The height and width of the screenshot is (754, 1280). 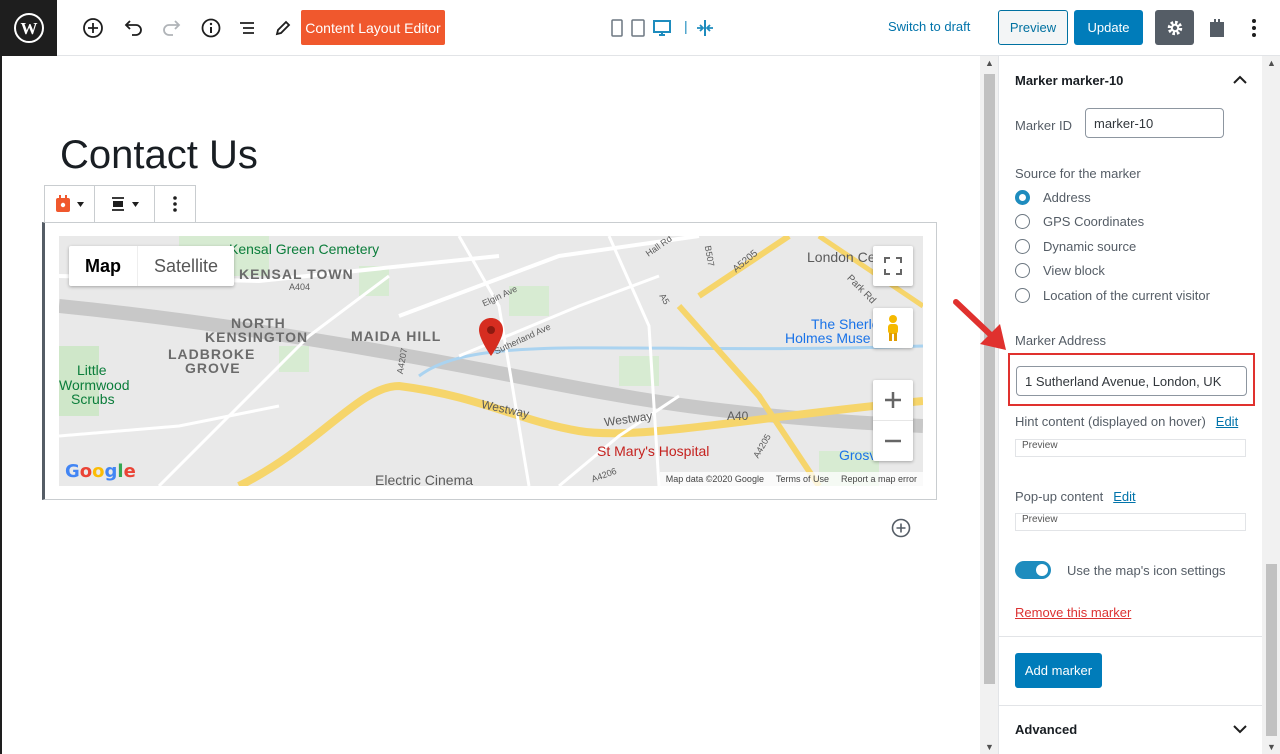 What do you see at coordinates (929, 26) in the screenshot?
I see `switch-to-draft-link: Switch to draft` at bounding box center [929, 26].